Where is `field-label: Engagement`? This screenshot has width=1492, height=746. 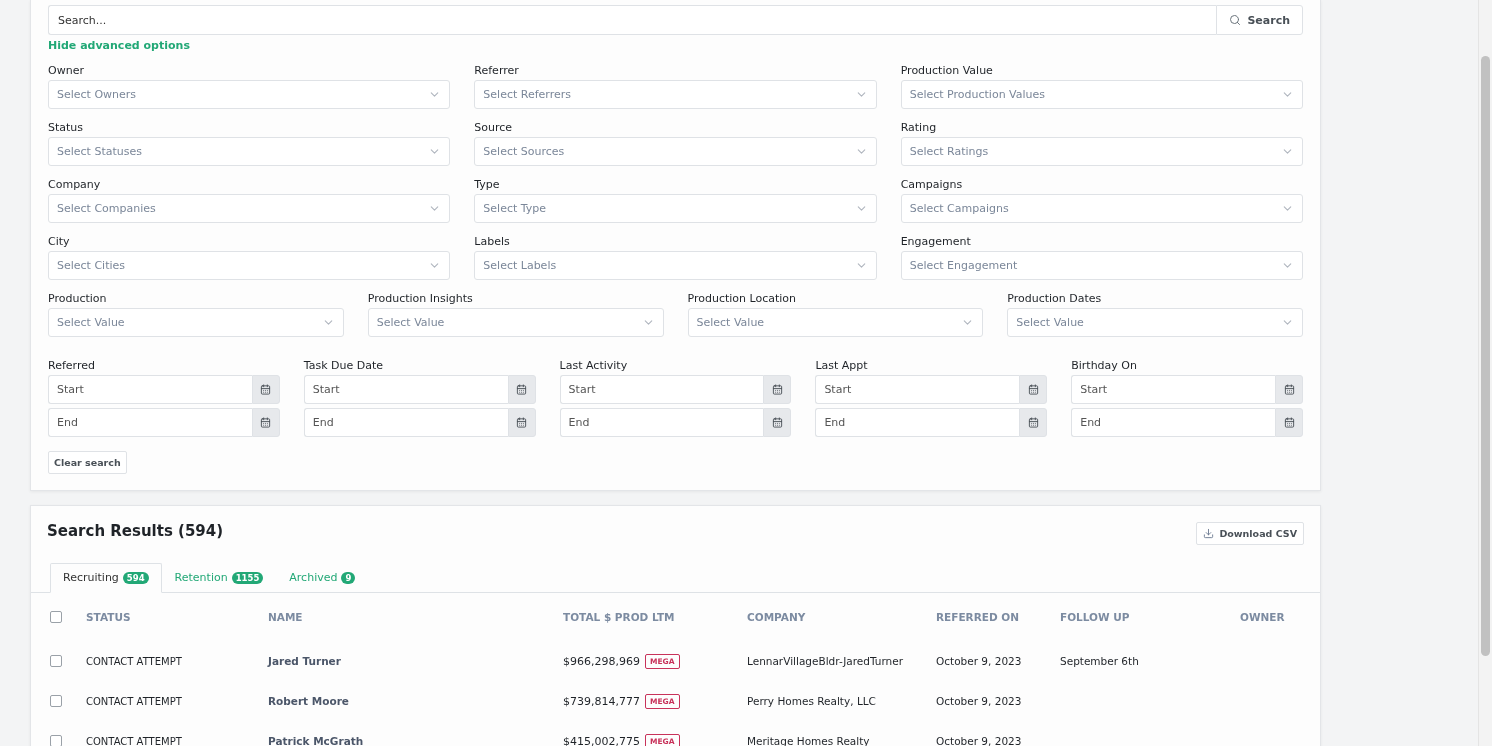
field-label: Engagement is located at coordinates (936, 241).